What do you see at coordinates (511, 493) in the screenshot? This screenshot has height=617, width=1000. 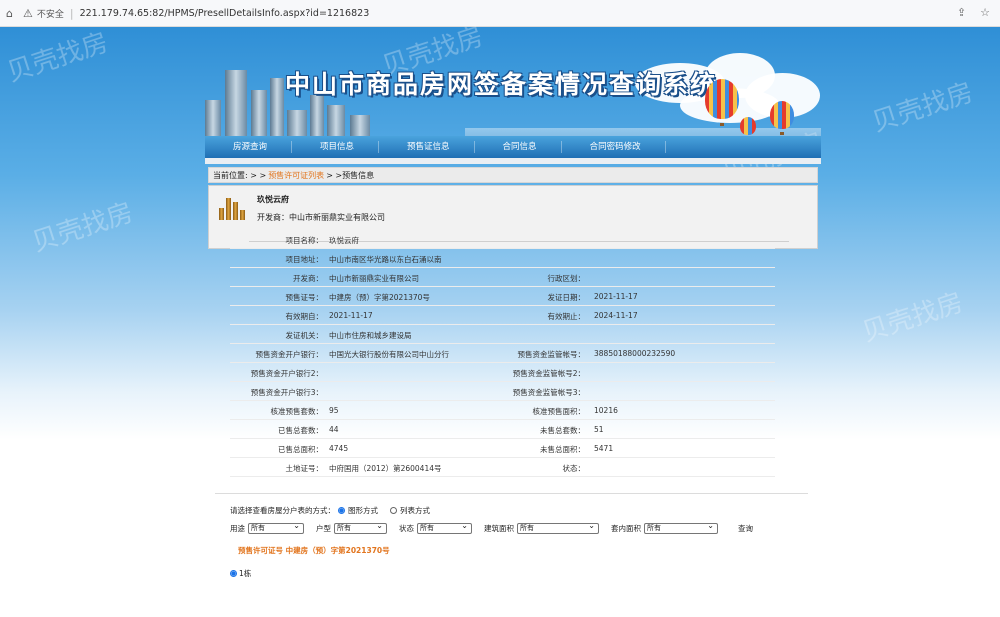 I see `section-divider` at bounding box center [511, 493].